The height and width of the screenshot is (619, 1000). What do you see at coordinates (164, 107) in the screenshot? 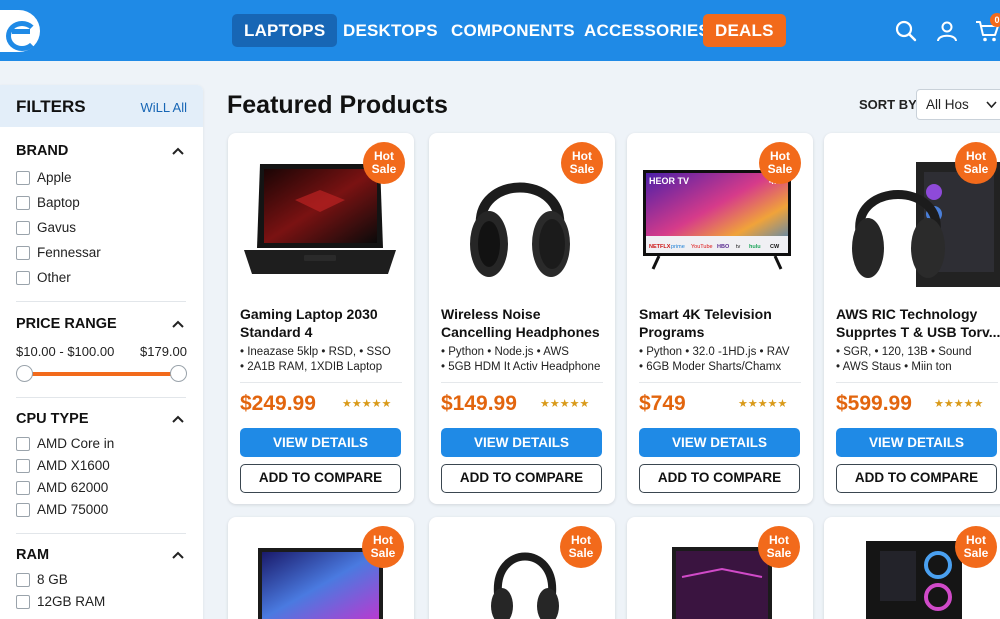
I see `clear-filters-link: WiLL All` at bounding box center [164, 107].